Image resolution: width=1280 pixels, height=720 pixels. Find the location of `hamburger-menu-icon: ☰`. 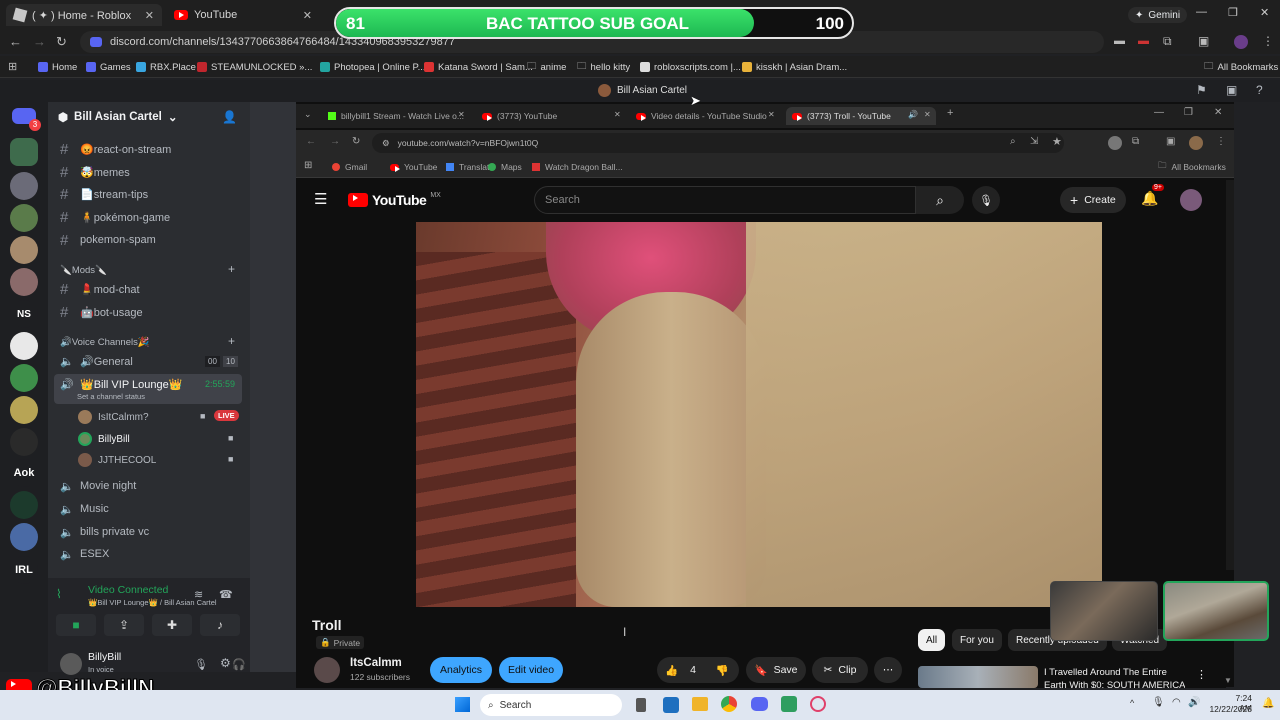

hamburger-menu-icon: ☰ is located at coordinates (320, 199).